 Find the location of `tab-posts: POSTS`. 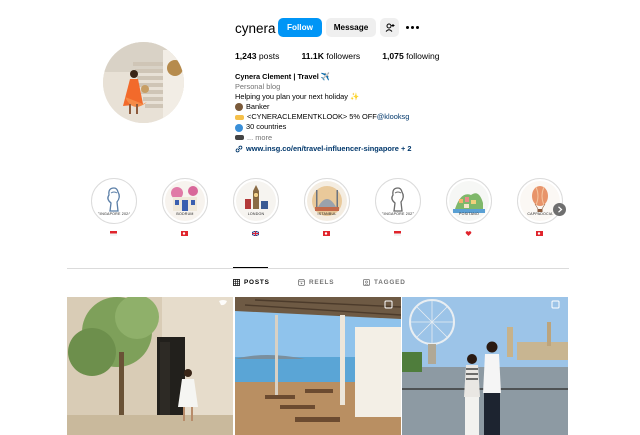

tab-posts: POSTS is located at coordinates (251, 282).